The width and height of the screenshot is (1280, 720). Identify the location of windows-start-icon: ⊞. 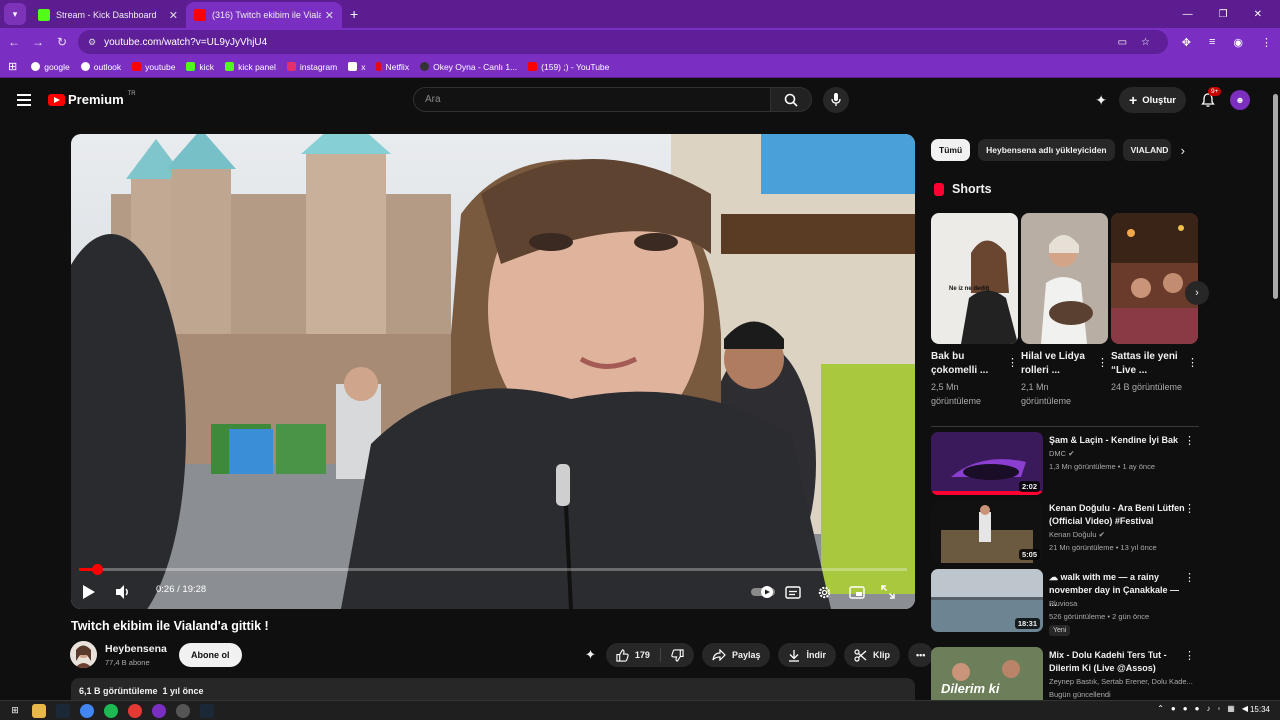
(15, 711).